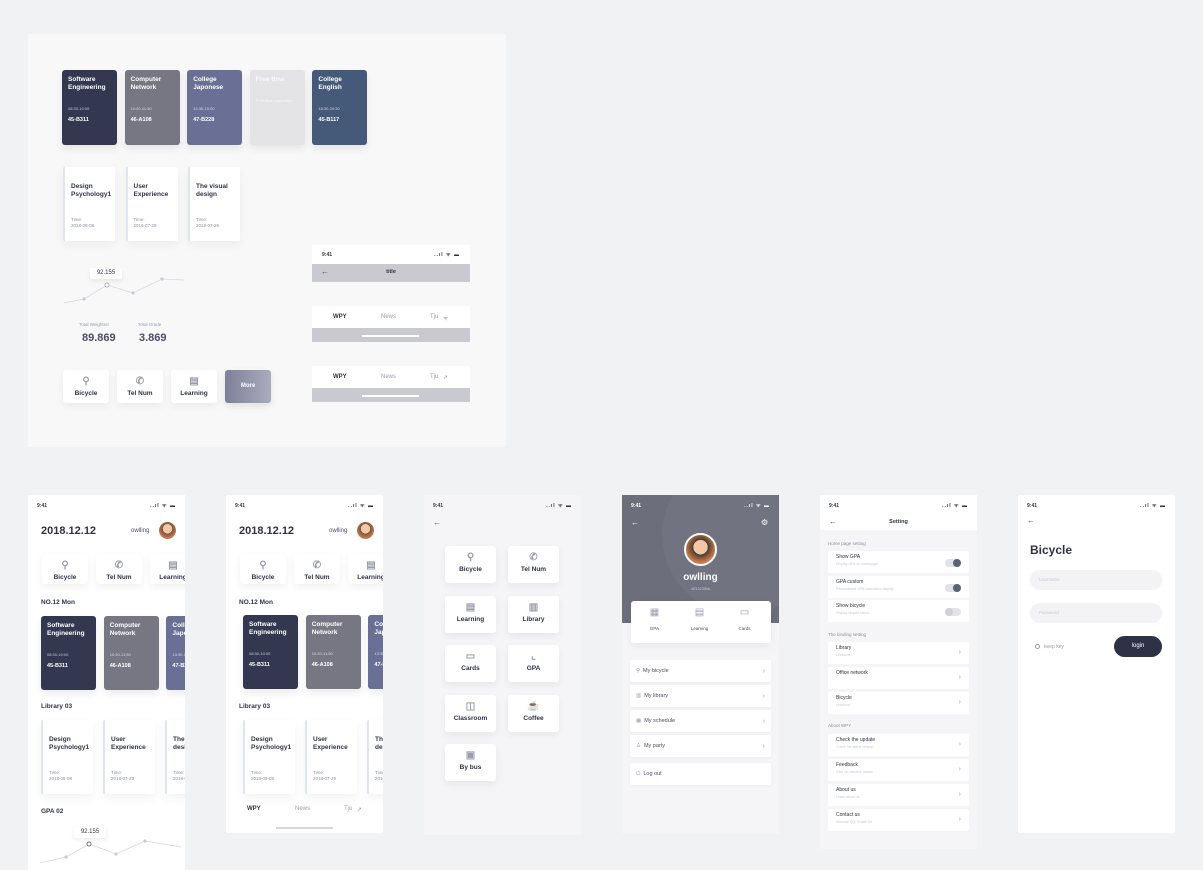  What do you see at coordinates (898, 703) in the screenshot?
I see `setting-bicycle: Bicycle Unbound ›` at bounding box center [898, 703].